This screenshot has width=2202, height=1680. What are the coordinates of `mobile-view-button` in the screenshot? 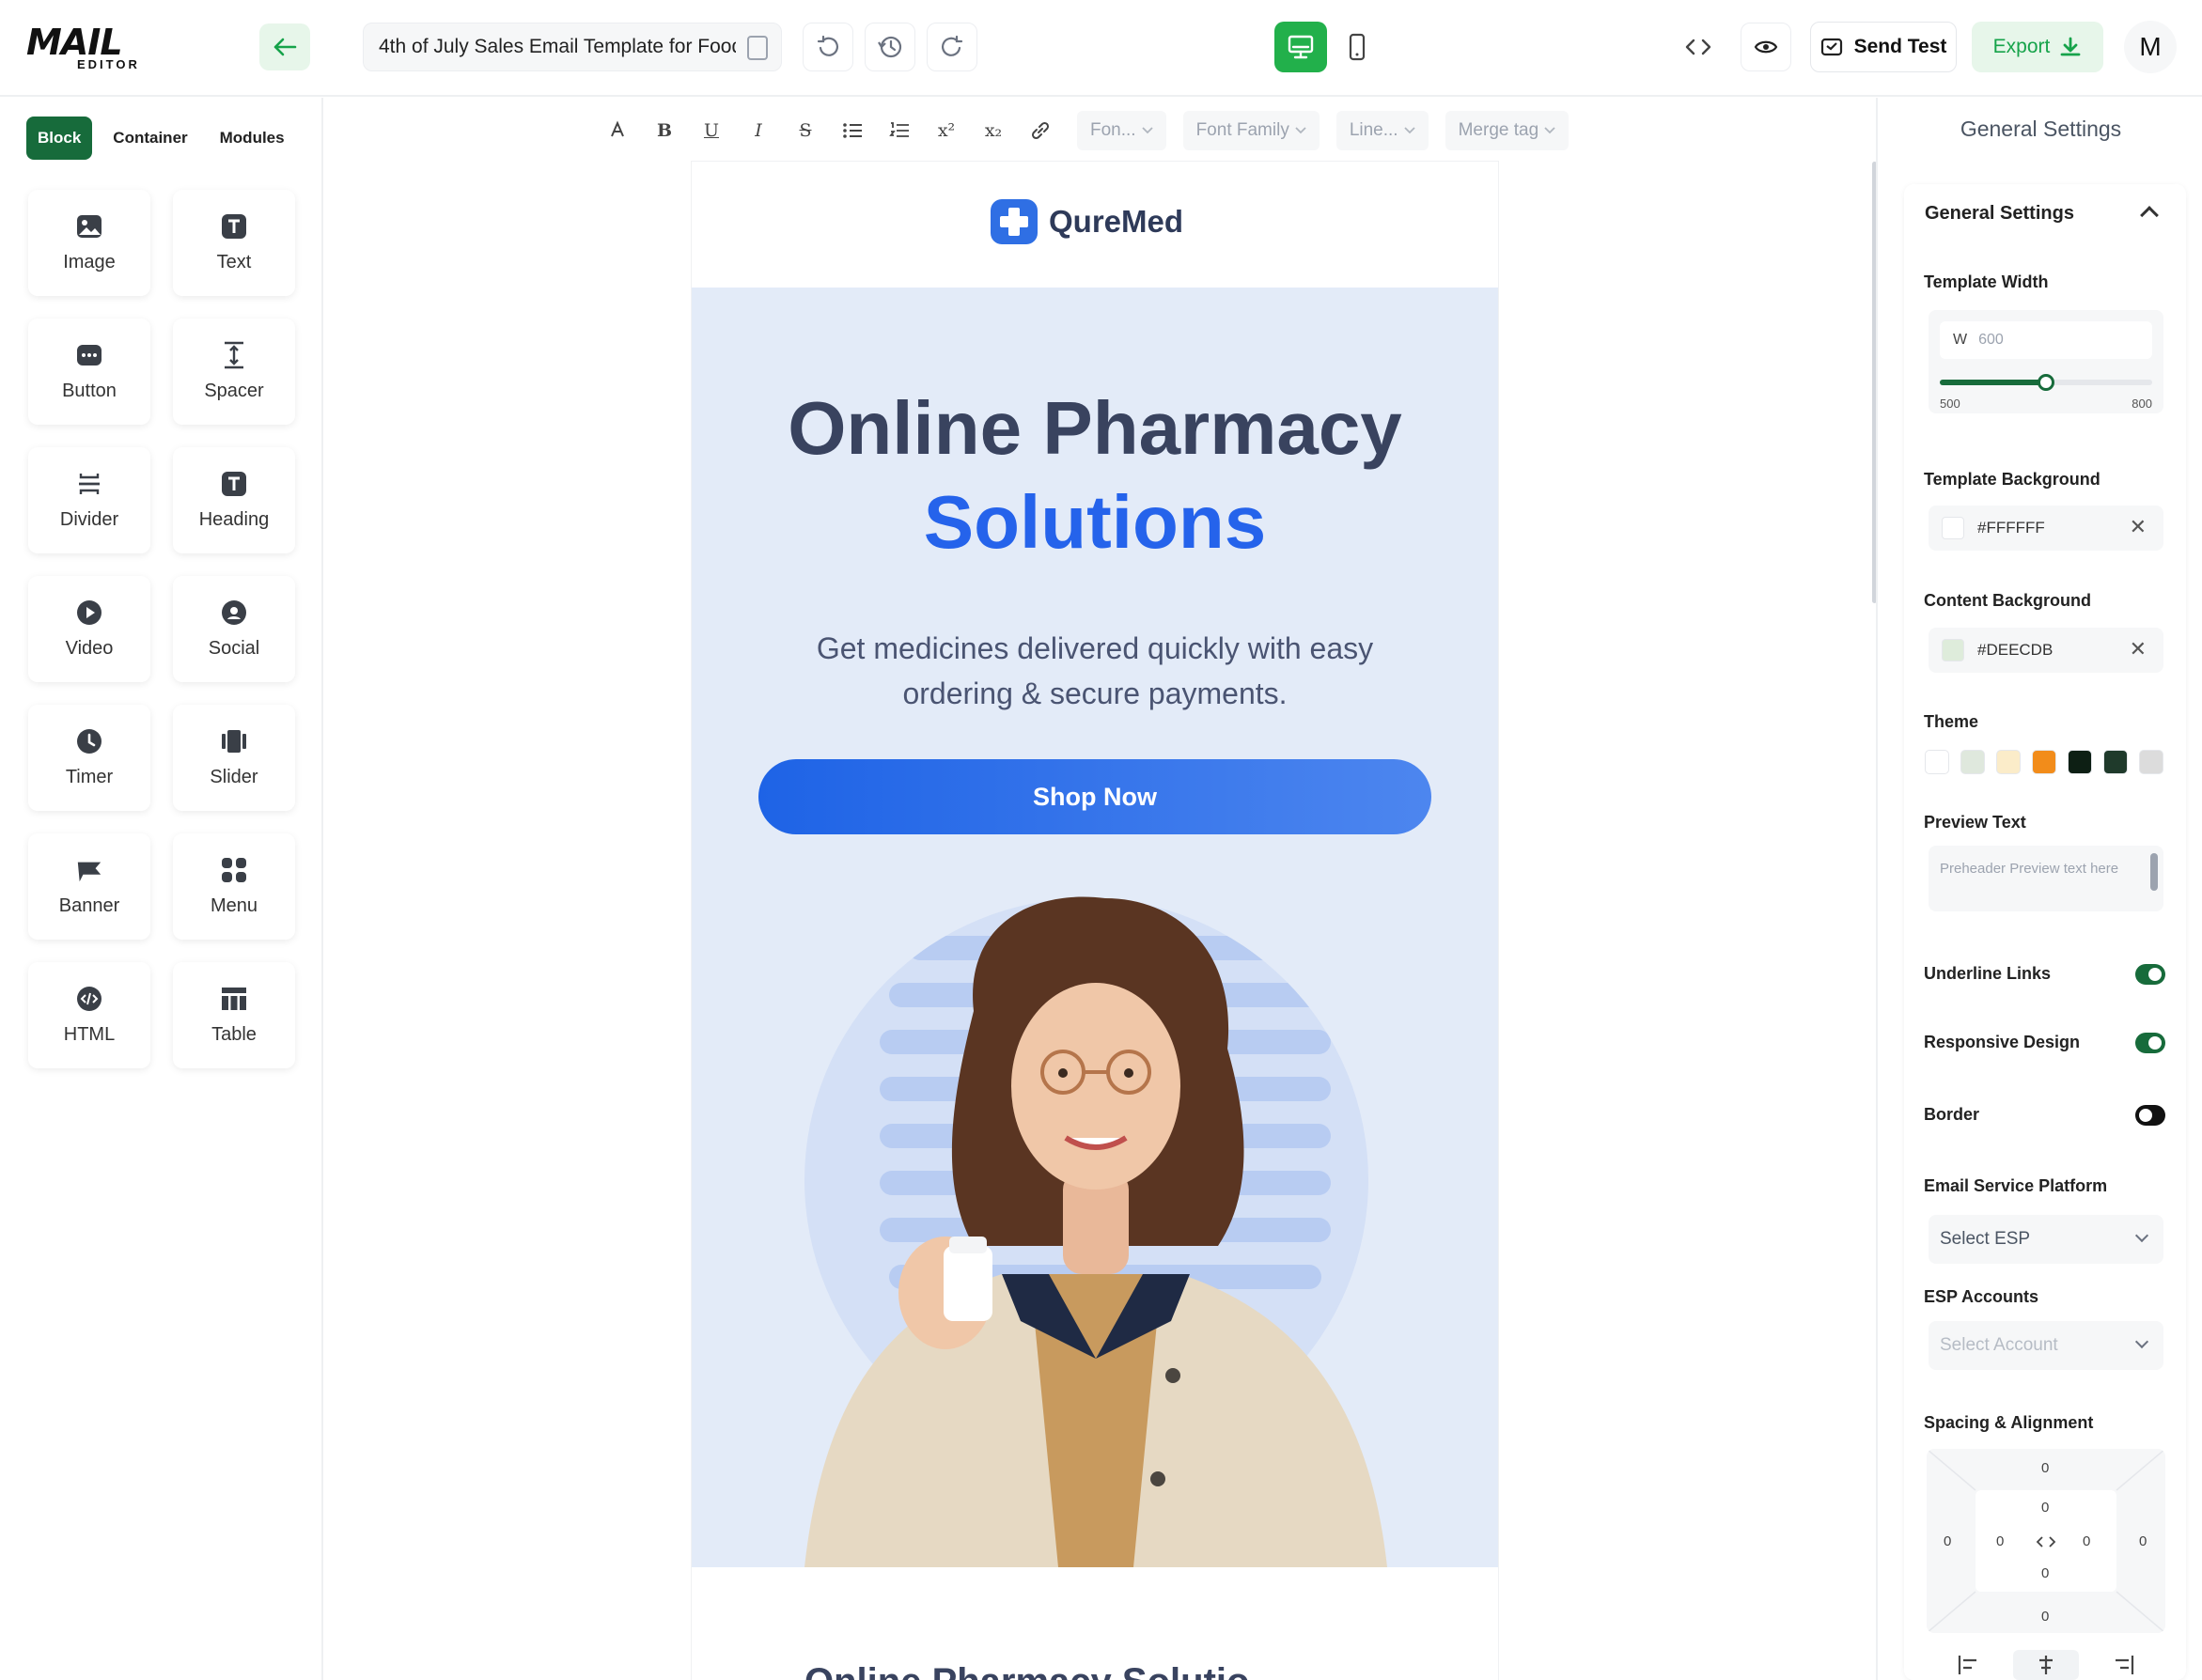 It's located at (1357, 47).